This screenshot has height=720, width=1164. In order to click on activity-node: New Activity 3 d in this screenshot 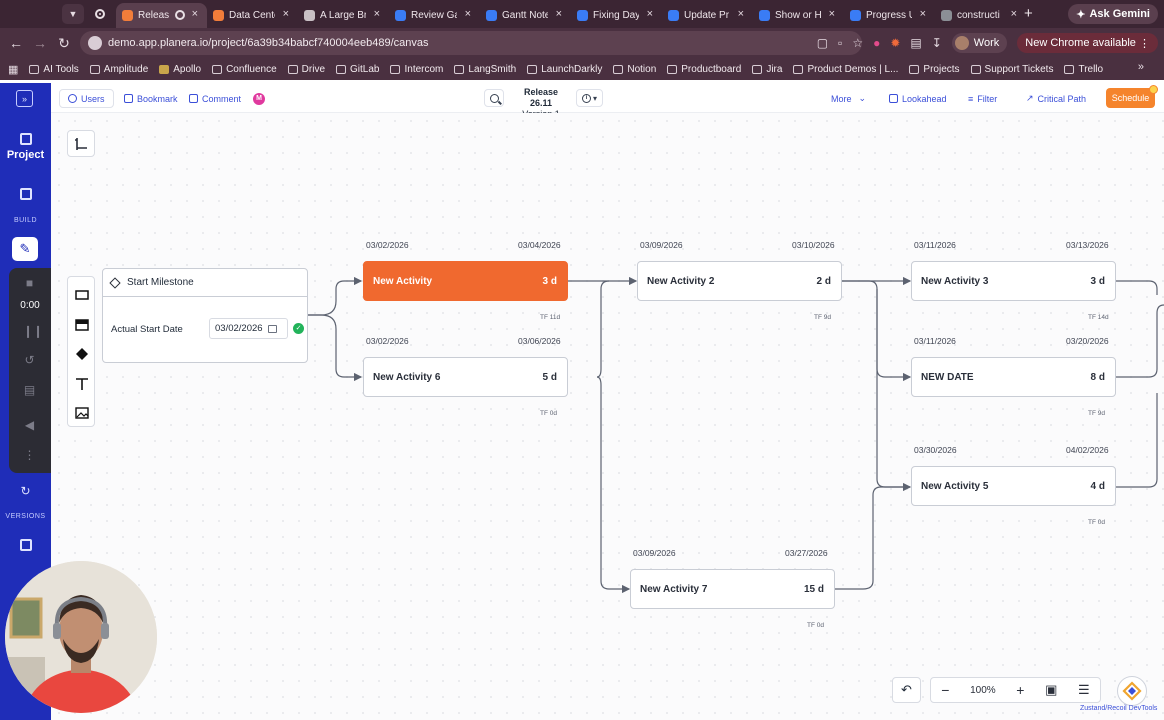, I will do `click(465, 281)`.